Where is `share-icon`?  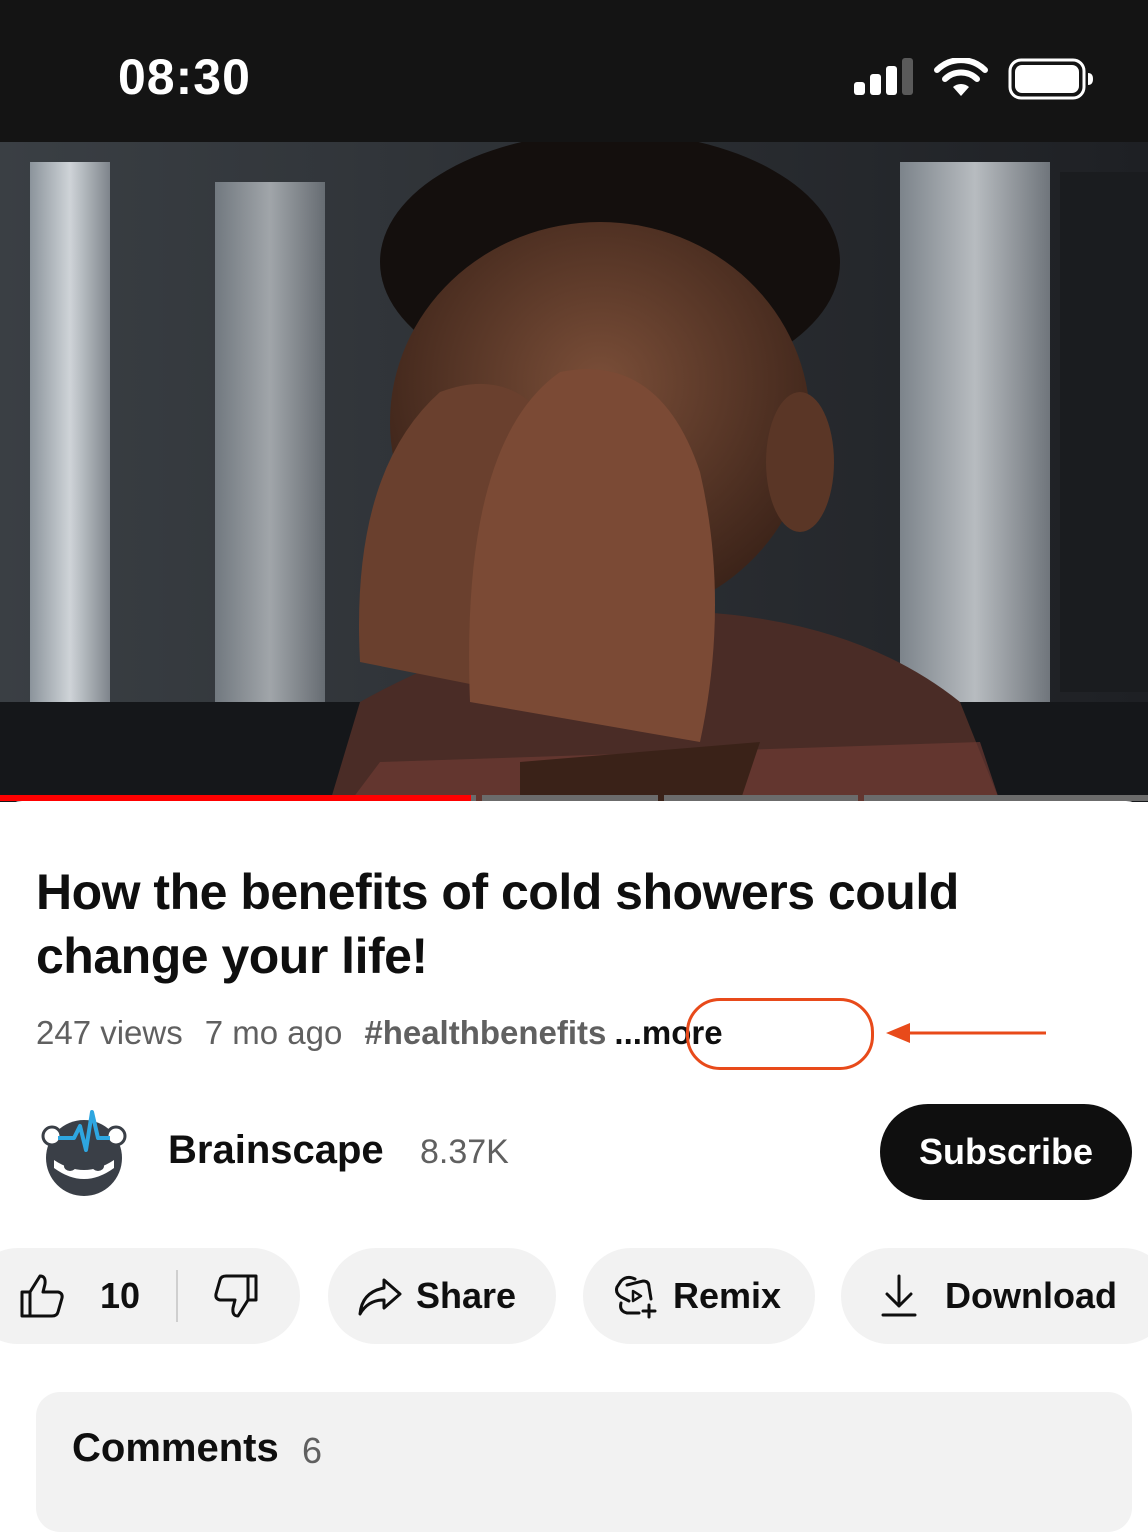
share-icon is located at coordinates (380, 1297).